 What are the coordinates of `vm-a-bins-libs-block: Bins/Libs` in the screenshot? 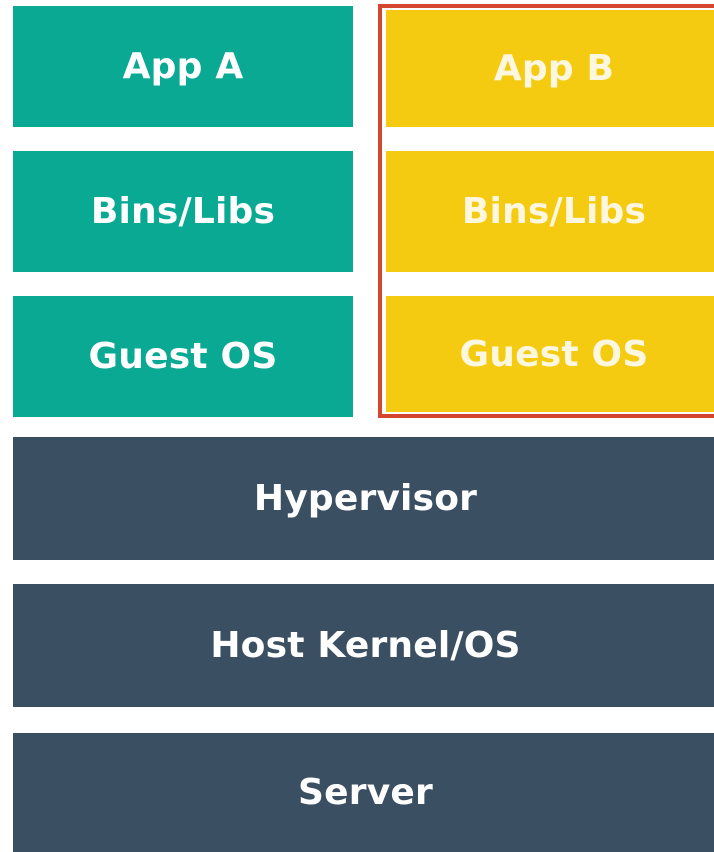 It's located at (183, 211).